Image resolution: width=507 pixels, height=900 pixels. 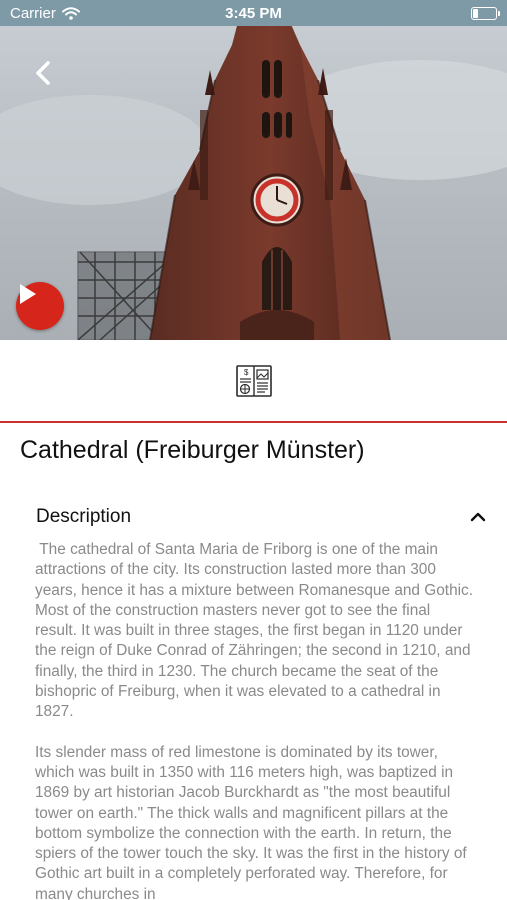 What do you see at coordinates (84, 516) in the screenshot?
I see `description-header: Description` at bounding box center [84, 516].